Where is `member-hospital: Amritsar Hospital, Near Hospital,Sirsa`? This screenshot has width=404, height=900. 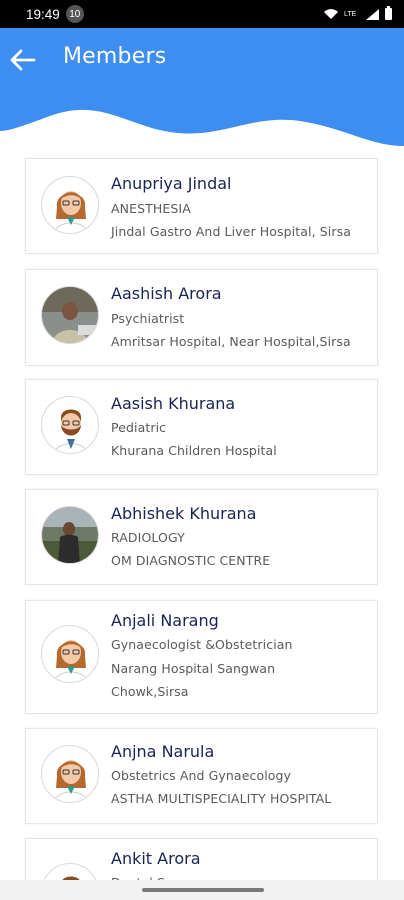
member-hospital: Amritsar Hospital, Near Hospital,Sirsa is located at coordinates (231, 341).